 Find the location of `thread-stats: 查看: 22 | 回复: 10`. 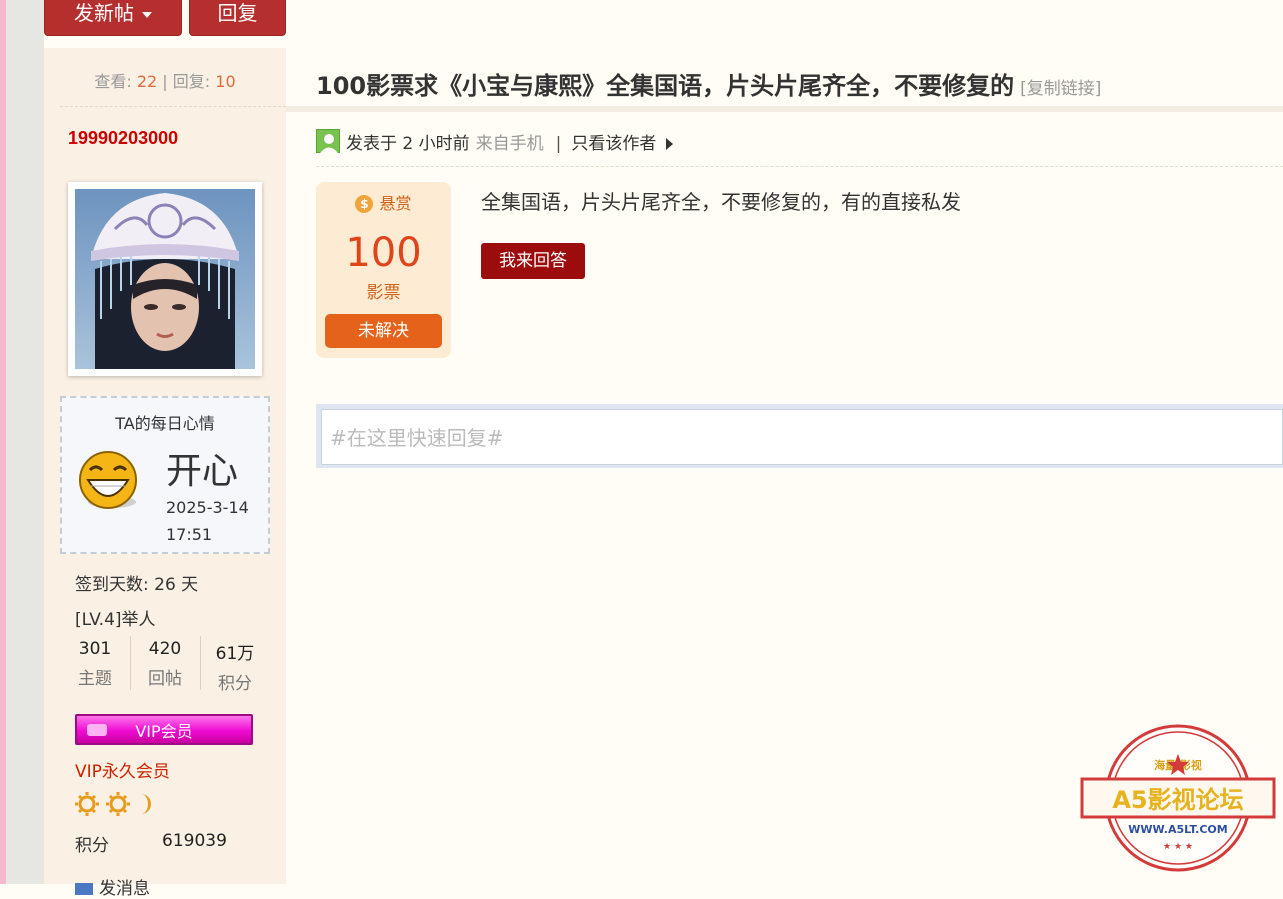

thread-stats: 查看: 22 | 回复: 10 is located at coordinates (165, 80).